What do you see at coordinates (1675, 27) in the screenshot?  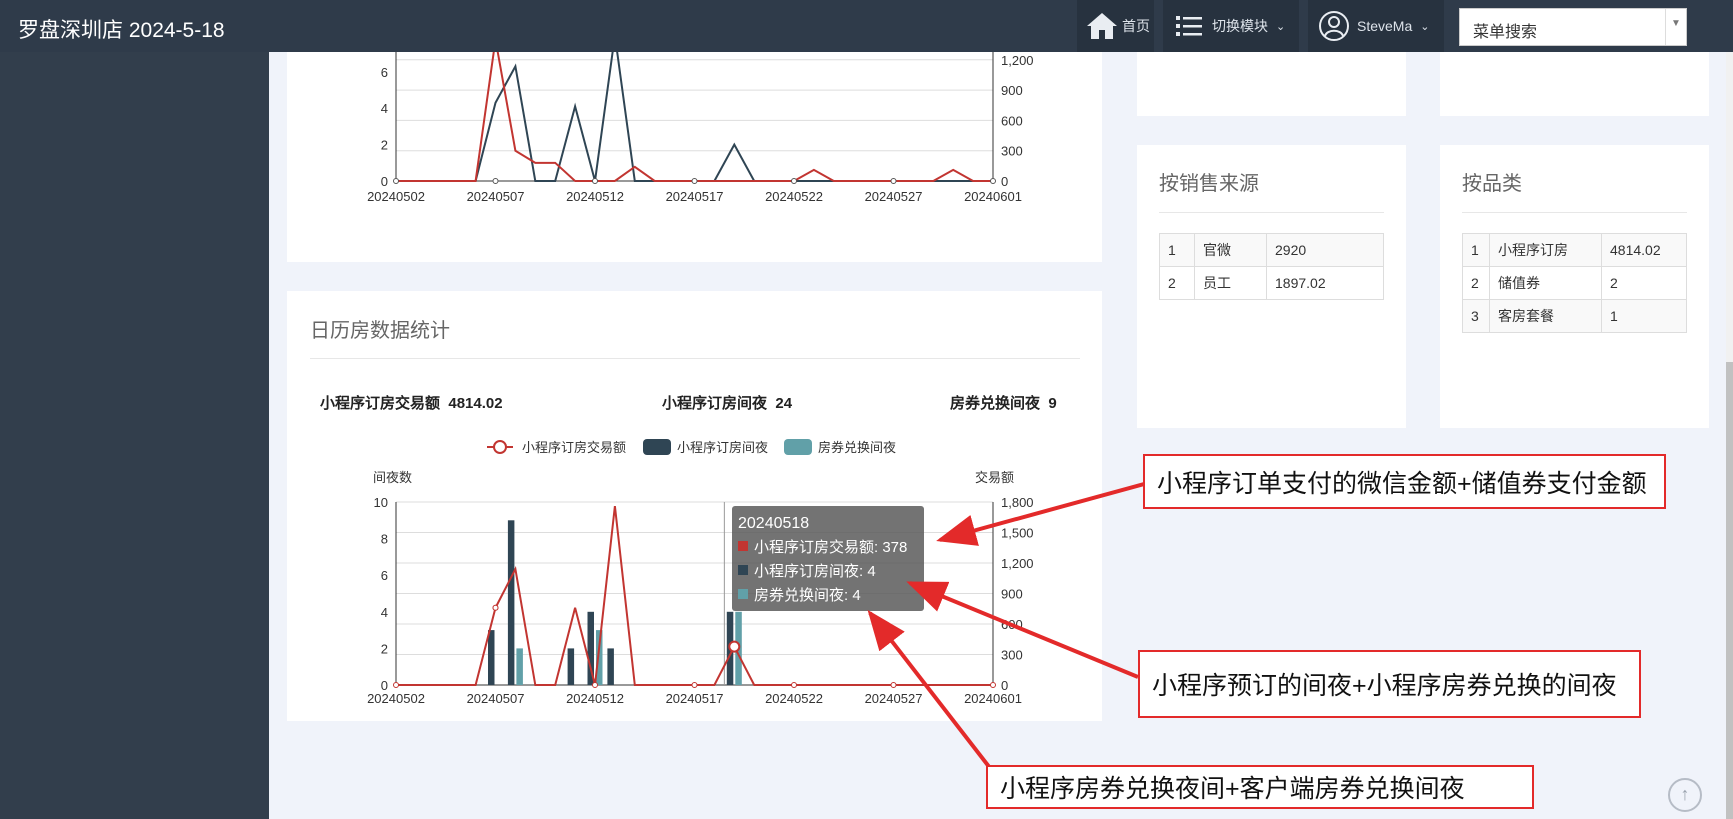 I see `select-arrow-icon: ▼` at bounding box center [1675, 27].